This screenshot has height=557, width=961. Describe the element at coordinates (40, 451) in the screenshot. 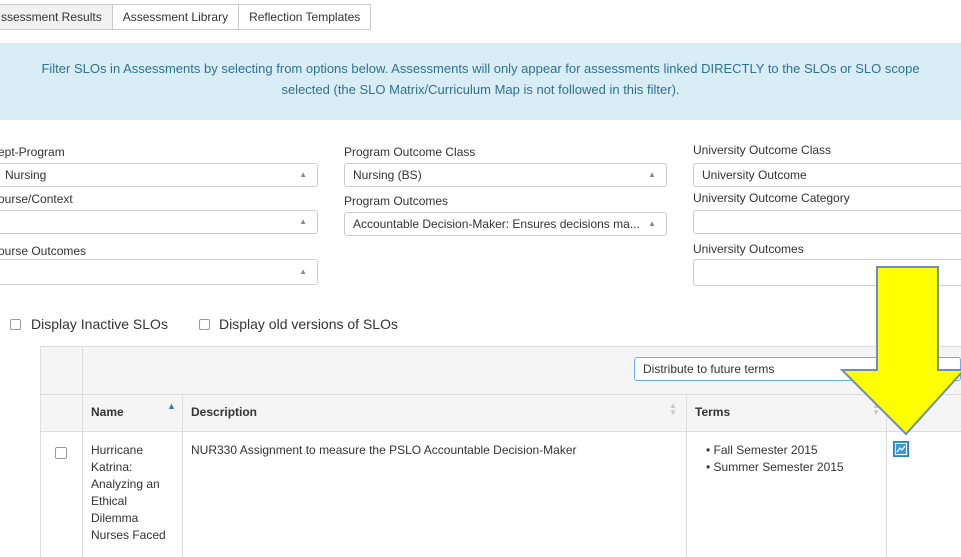

I see `table-border-left` at that location.